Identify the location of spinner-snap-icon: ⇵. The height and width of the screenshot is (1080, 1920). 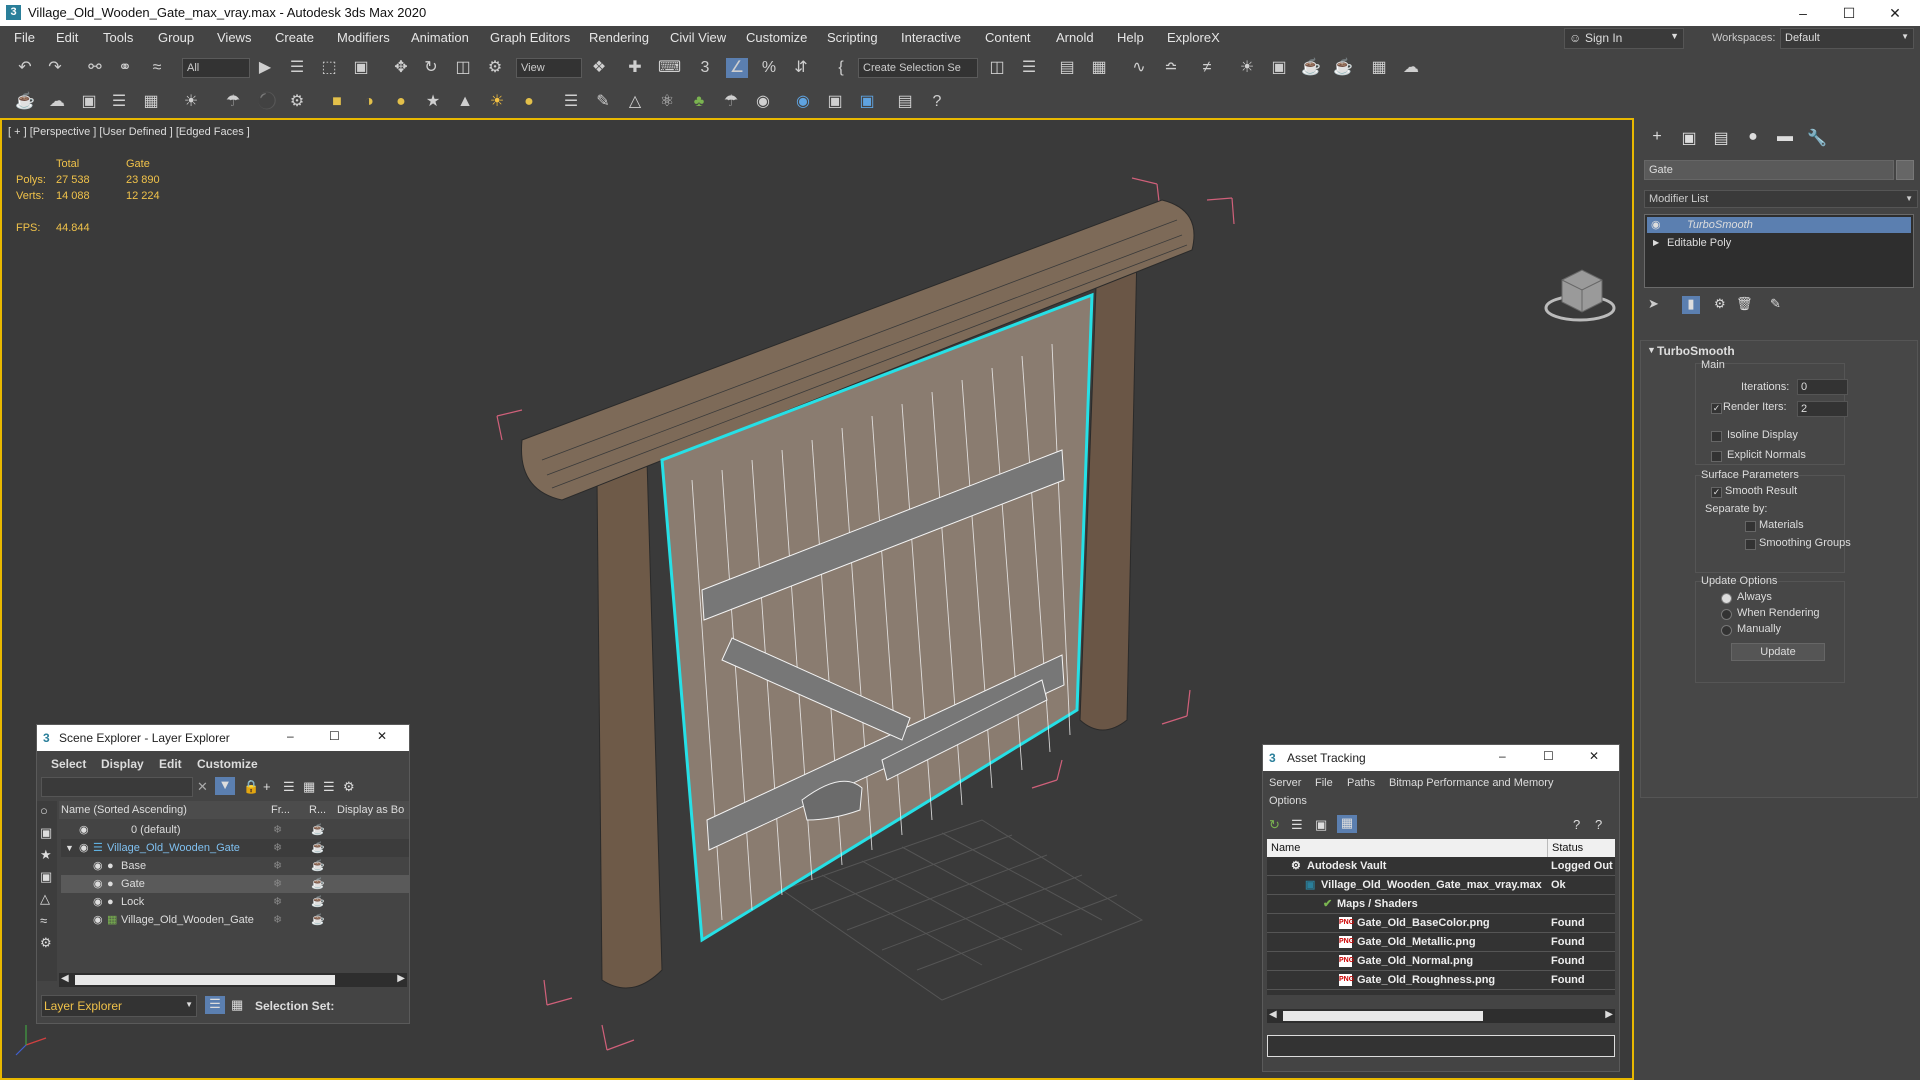
(801, 68).